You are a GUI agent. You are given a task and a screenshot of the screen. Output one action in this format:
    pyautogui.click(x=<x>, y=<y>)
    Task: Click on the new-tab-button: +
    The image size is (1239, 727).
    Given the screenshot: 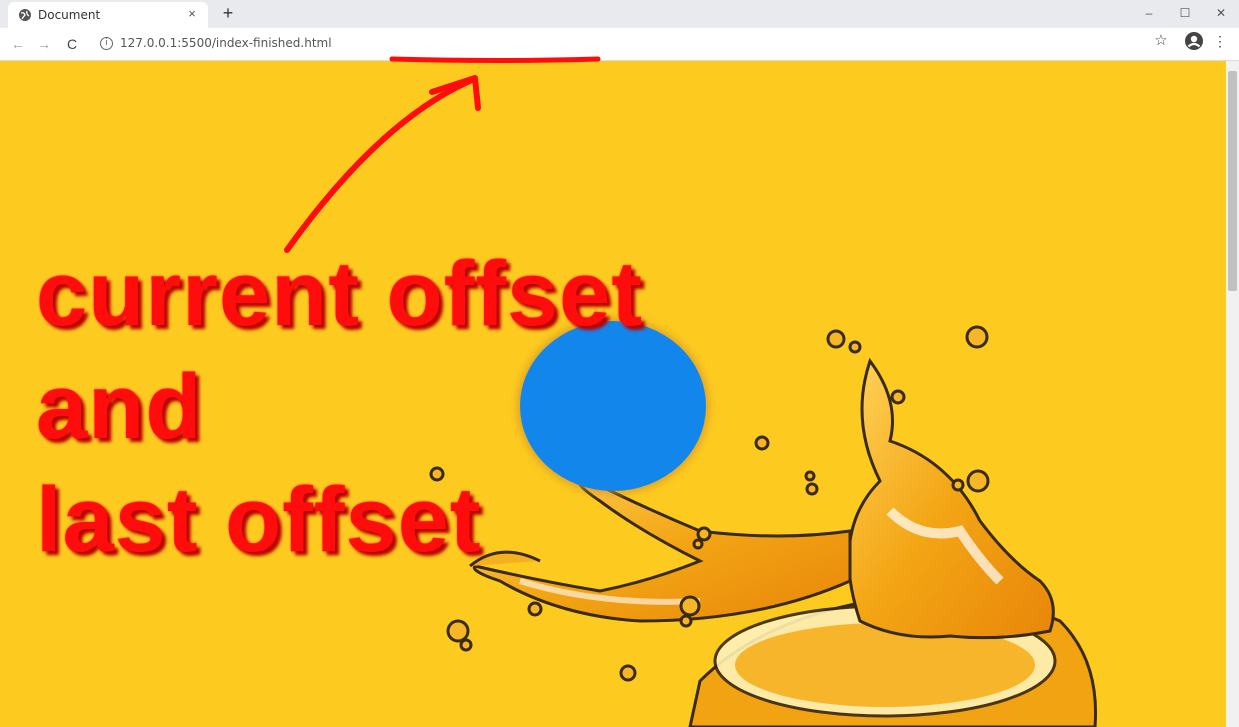 What is the action you would take?
    pyautogui.click(x=228, y=13)
    